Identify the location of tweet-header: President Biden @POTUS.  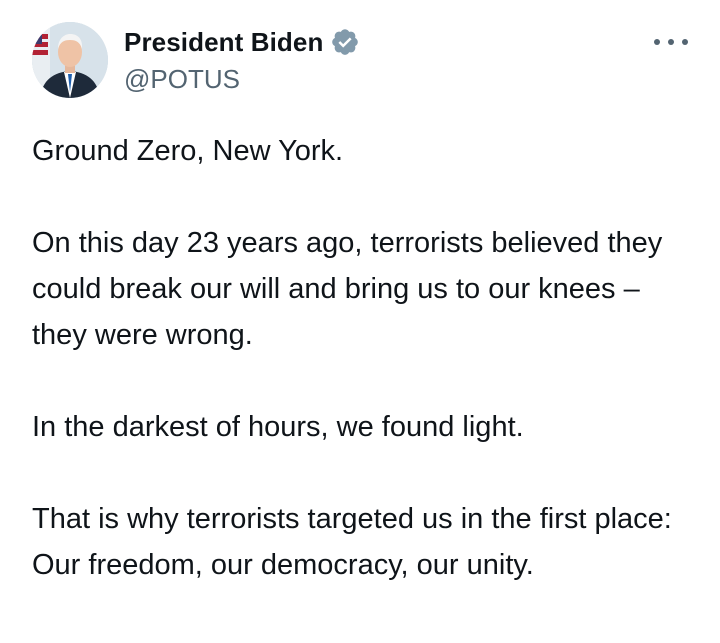
(360, 62).